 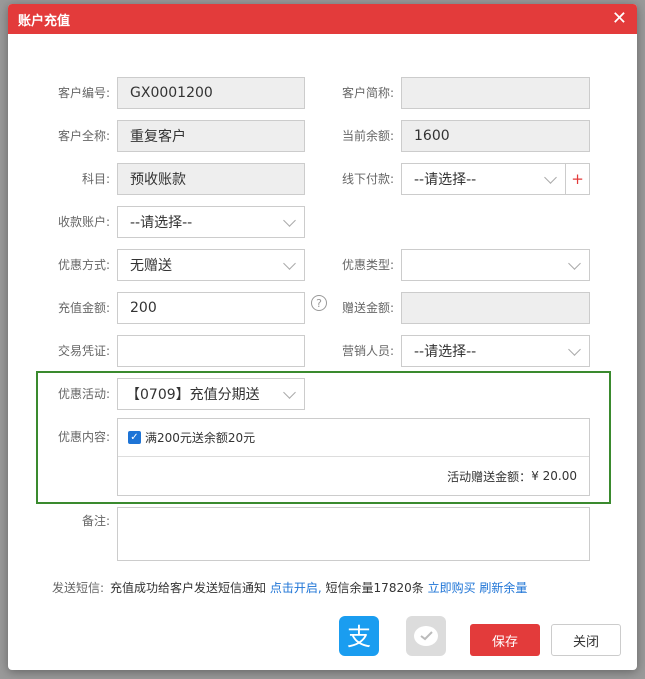 I want to click on promo-type-label: 优惠类型:, so click(x=367, y=265).